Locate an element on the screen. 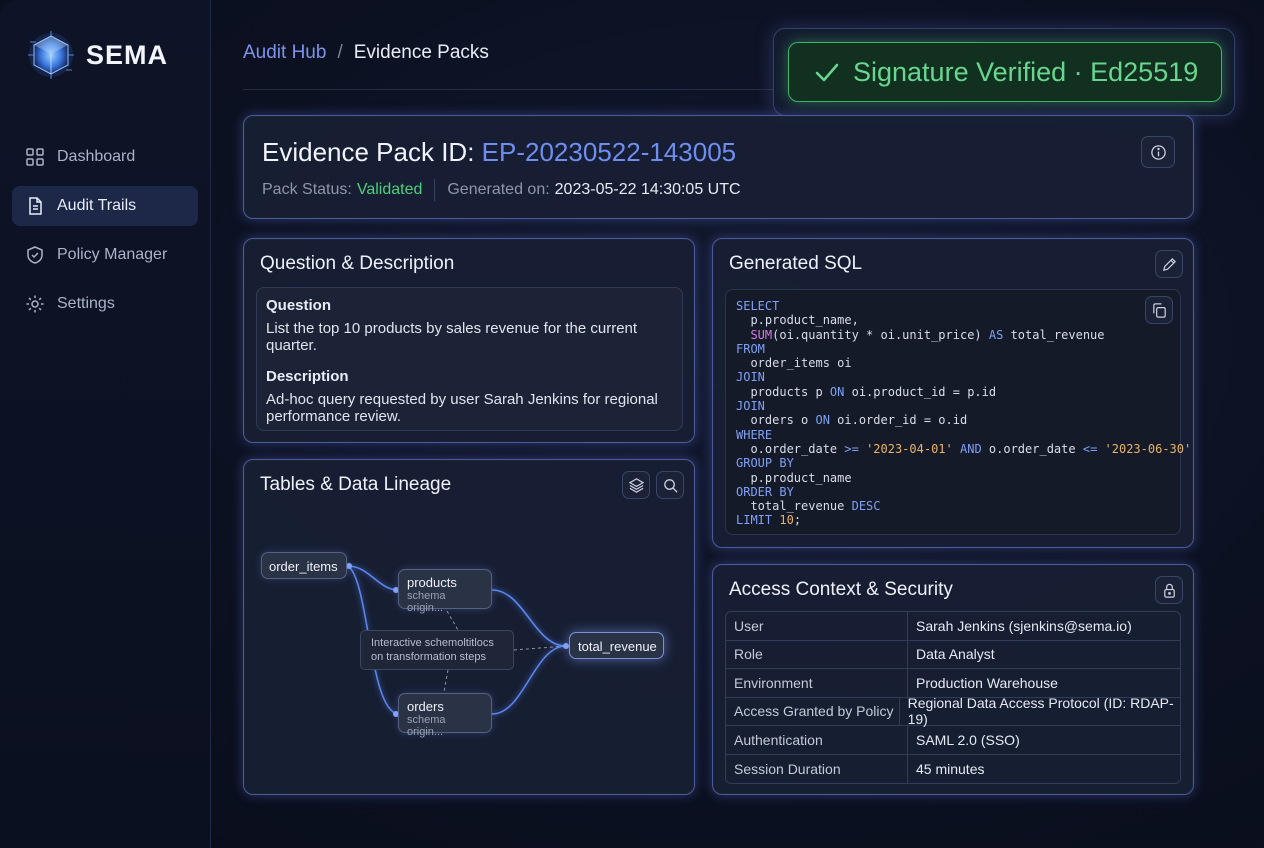  node-total-revenue: total_revenue is located at coordinates (616, 645).